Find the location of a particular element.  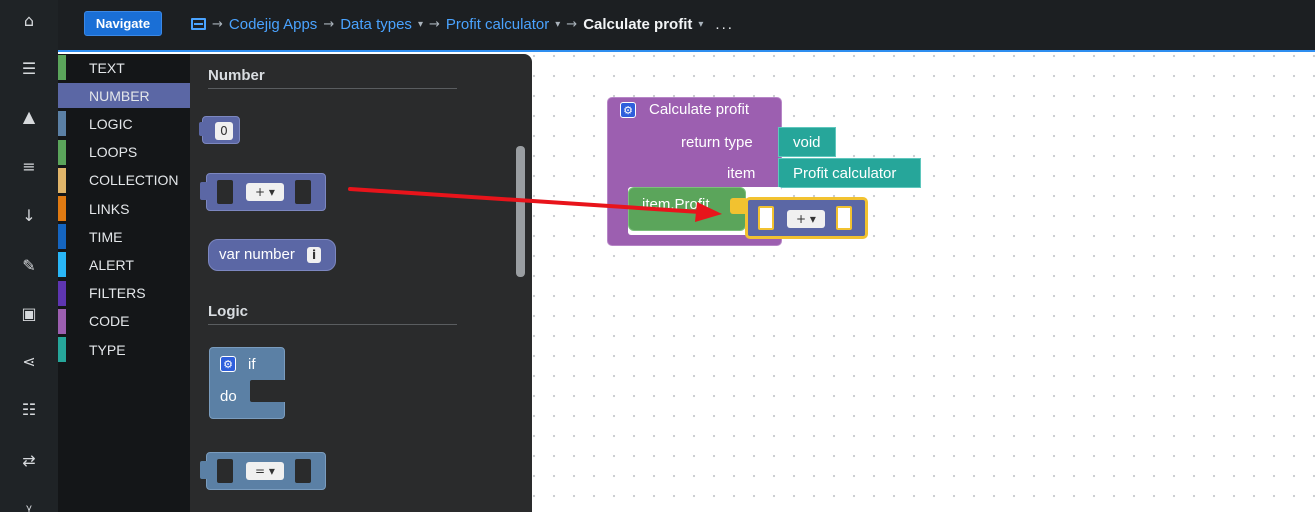

if-do-block: ⚙ if do is located at coordinates (249, 383).